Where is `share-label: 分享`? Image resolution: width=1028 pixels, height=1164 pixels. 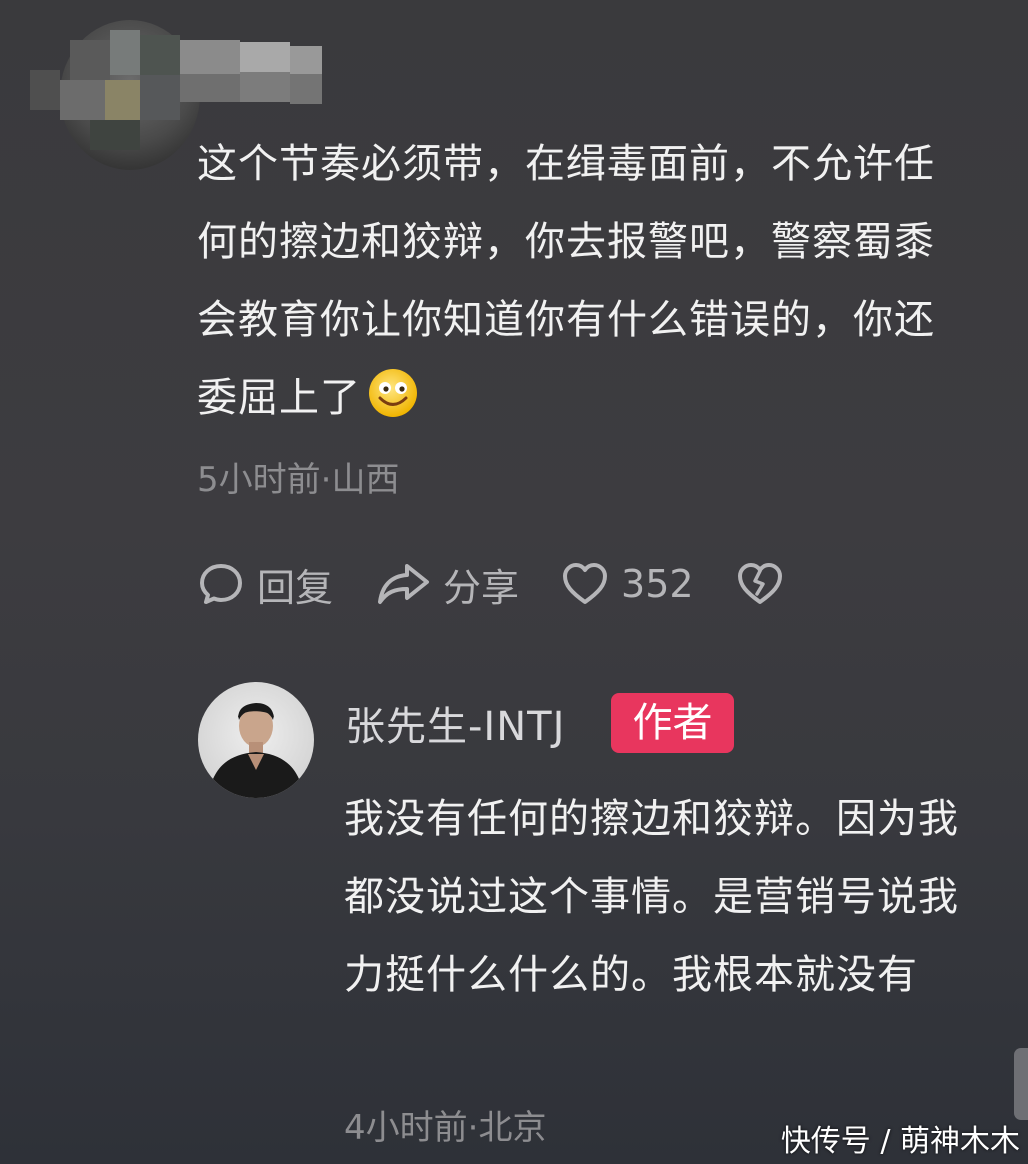 share-label: 分享 is located at coordinates (481, 587).